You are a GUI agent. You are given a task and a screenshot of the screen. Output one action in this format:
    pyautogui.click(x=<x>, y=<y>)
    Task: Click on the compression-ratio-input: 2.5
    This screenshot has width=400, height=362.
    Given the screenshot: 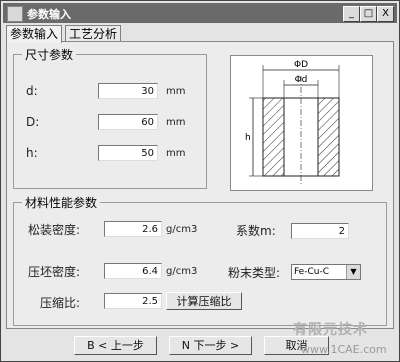 What is the action you would take?
    pyautogui.click(x=133, y=301)
    